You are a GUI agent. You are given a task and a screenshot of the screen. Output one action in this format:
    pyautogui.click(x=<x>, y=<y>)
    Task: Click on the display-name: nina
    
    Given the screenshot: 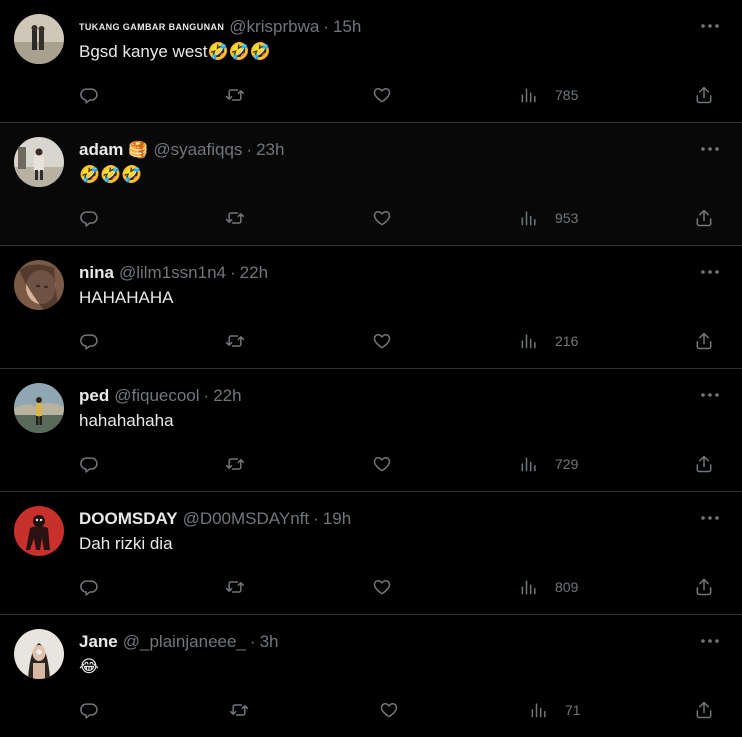 What is the action you would take?
    pyautogui.click(x=96, y=273)
    